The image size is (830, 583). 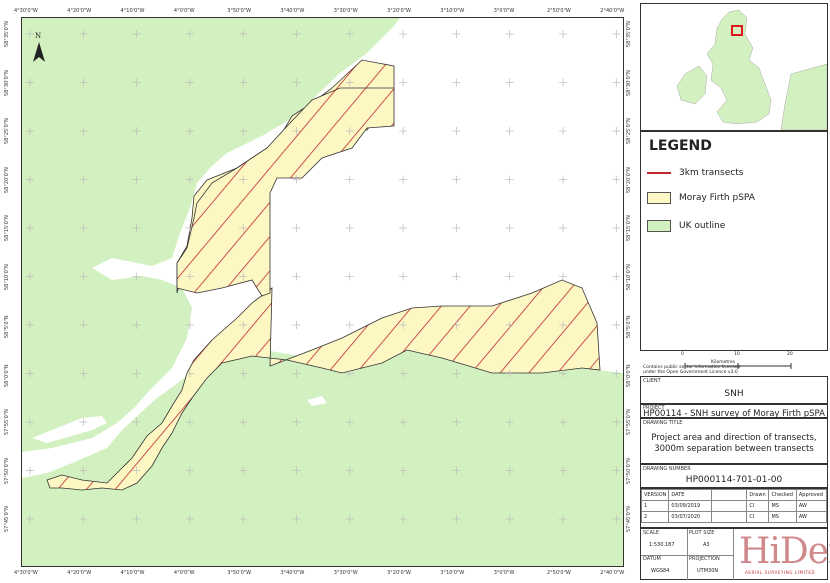 I want to click on longitude-tick-label: 2°50'0"W, so click(x=559, y=11).